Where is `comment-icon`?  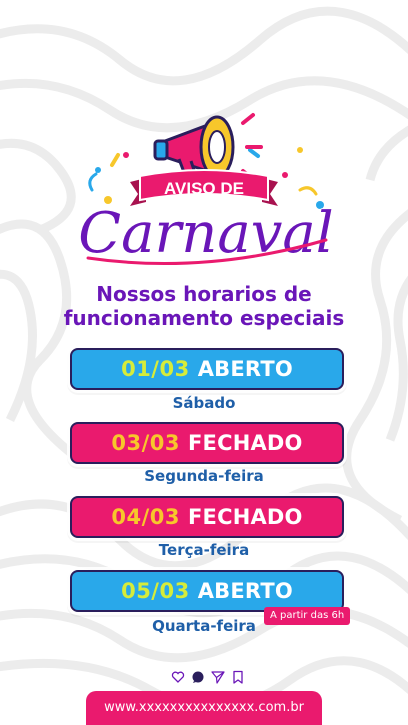 comment-icon is located at coordinates (198, 676).